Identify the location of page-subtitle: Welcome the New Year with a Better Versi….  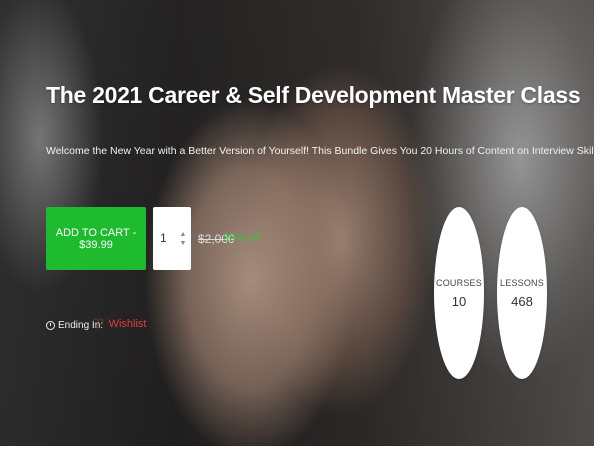
(323, 151).